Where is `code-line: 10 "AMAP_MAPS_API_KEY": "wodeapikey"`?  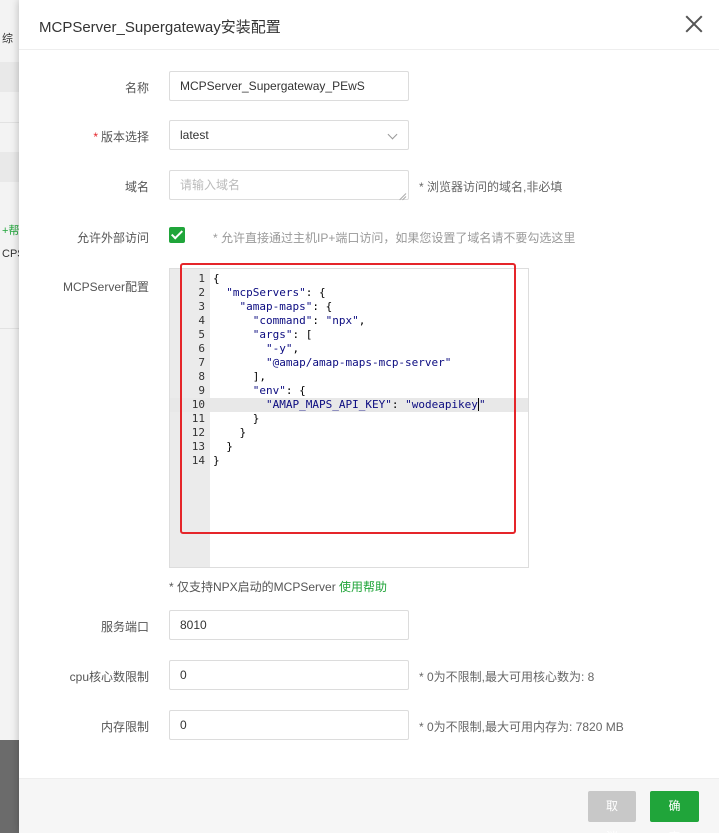
code-line: 10 "AMAP_MAPS_API_KEY": "wodeapikey" is located at coordinates (349, 405).